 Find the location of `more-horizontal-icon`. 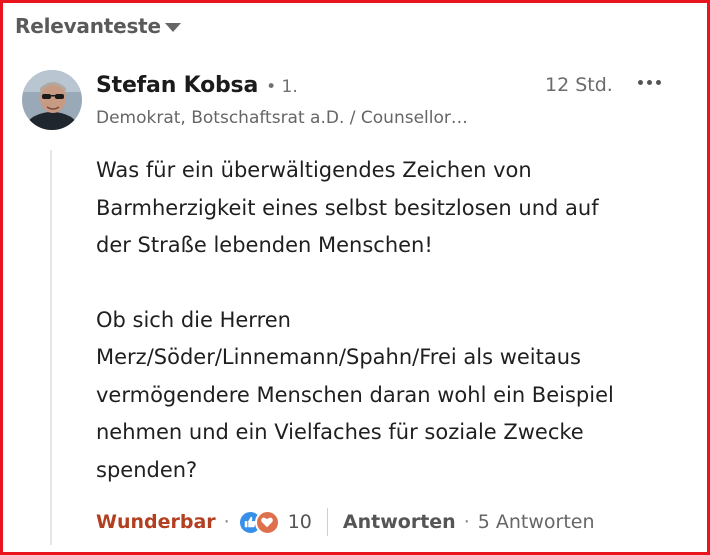

more-horizontal-icon is located at coordinates (649, 82).